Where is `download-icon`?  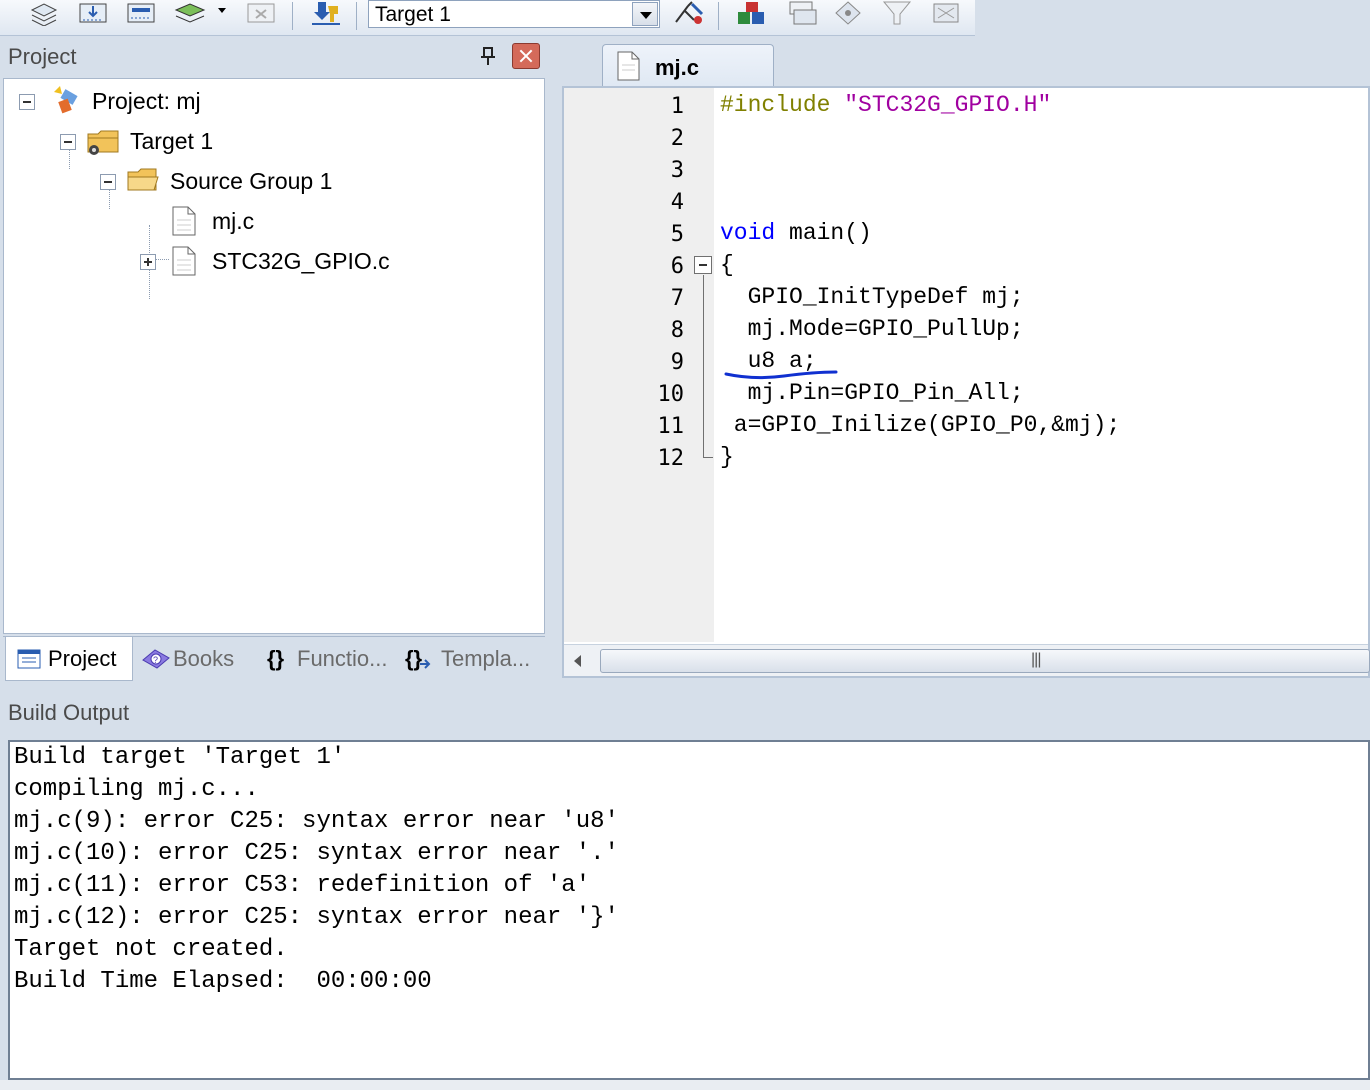
download-icon is located at coordinates (93, 12).